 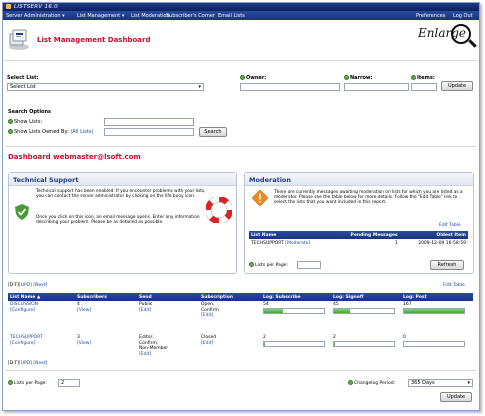 What do you see at coordinates (22, 212) in the screenshot?
I see `shield-check-icon` at bounding box center [22, 212].